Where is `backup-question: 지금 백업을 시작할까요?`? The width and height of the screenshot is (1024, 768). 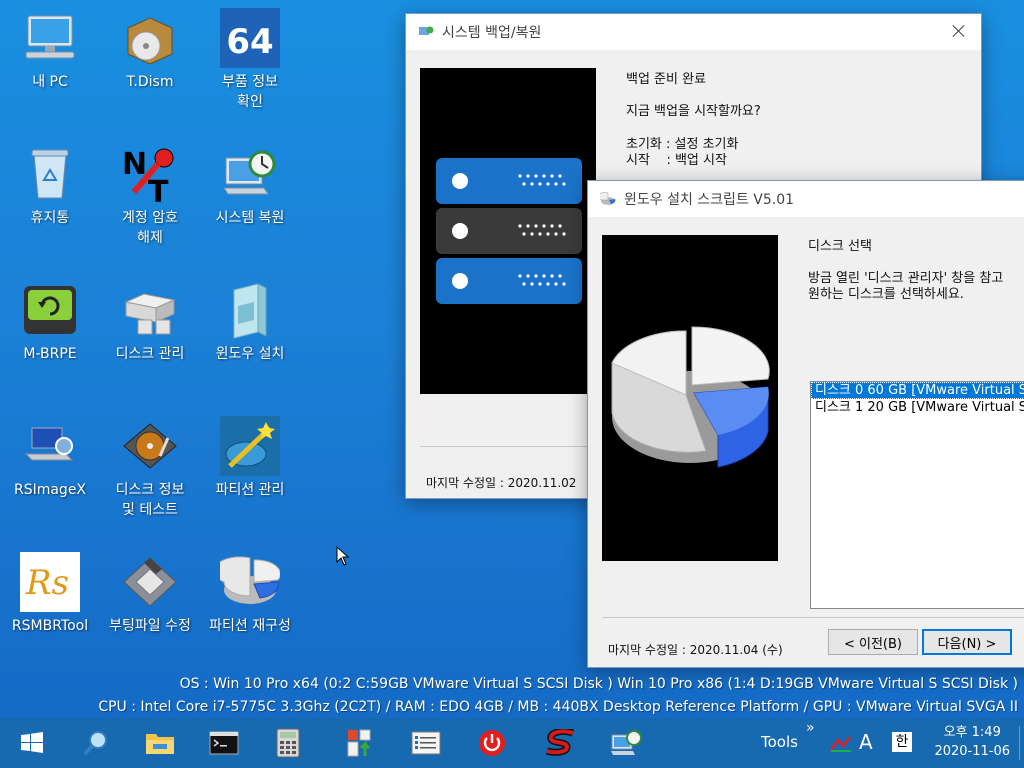 backup-question: 지금 백업을 시작할까요? is located at coordinates (693, 111).